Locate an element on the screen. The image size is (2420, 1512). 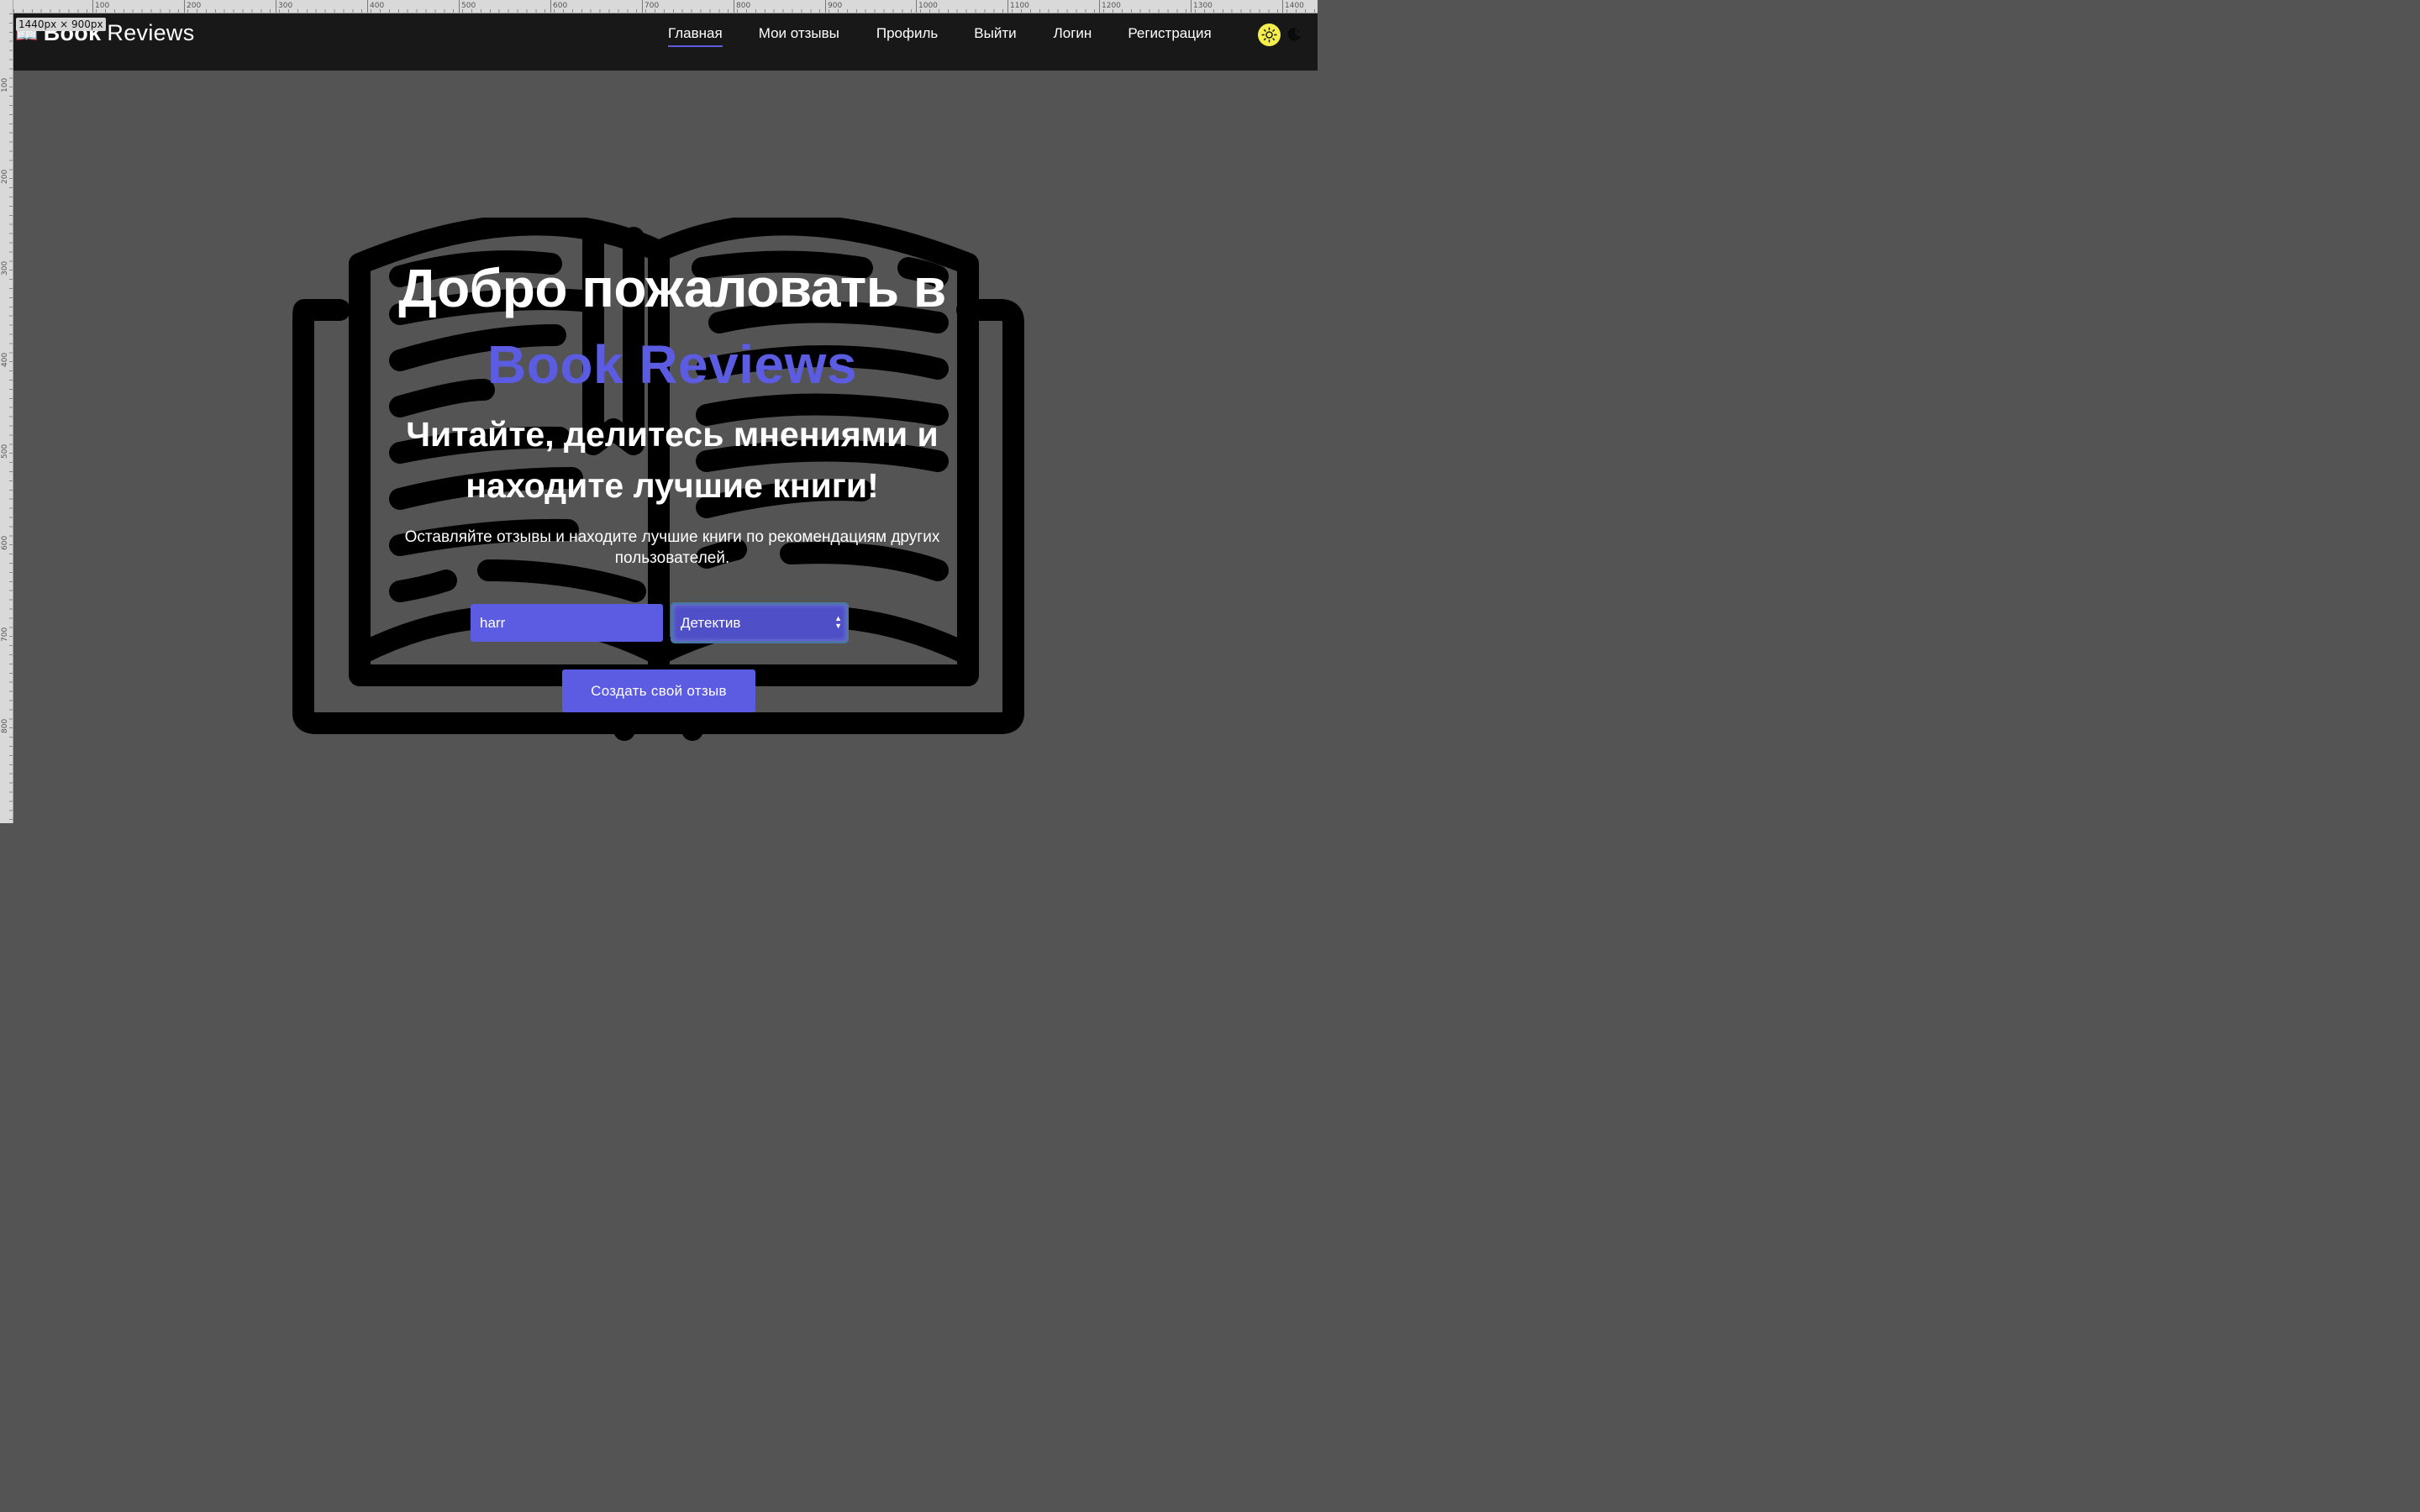
search-input is located at coordinates (567, 623).